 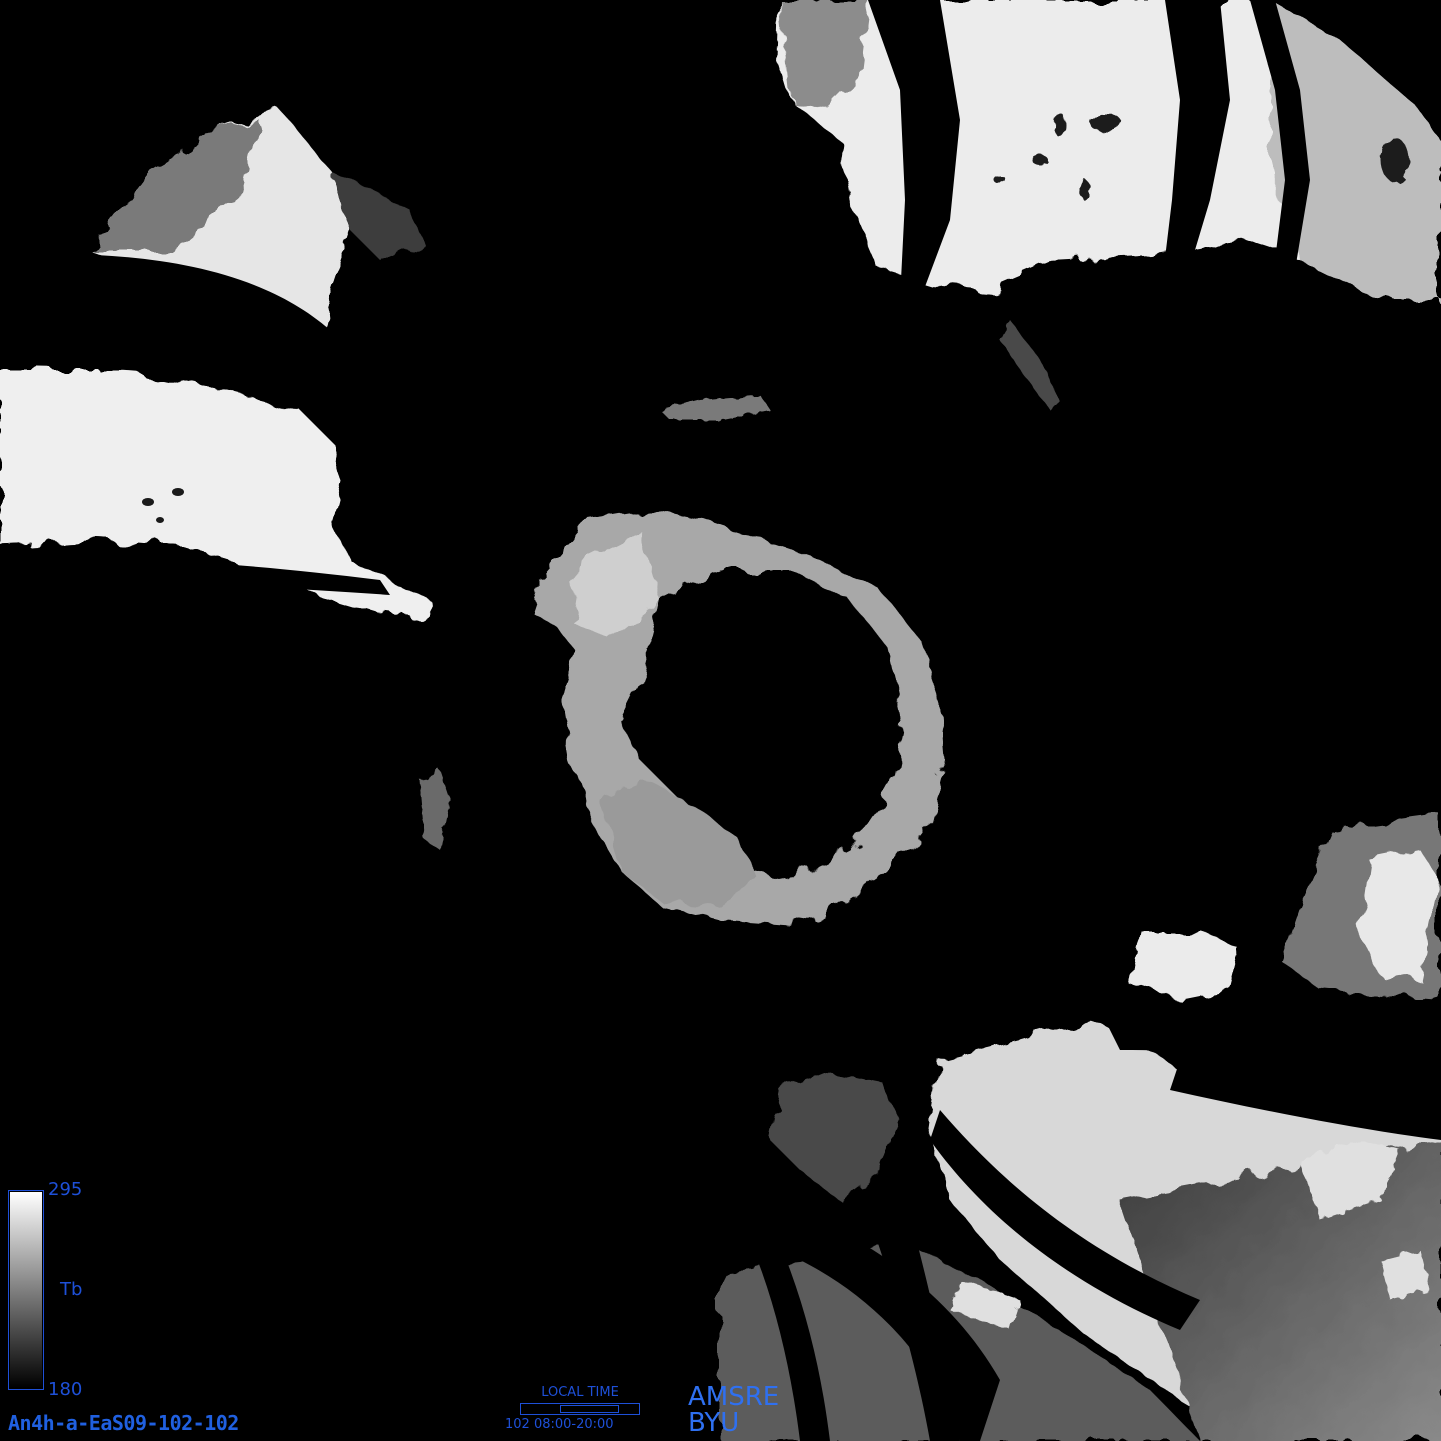 I want to click on local-time-bar, so click(x=580, y=1409).